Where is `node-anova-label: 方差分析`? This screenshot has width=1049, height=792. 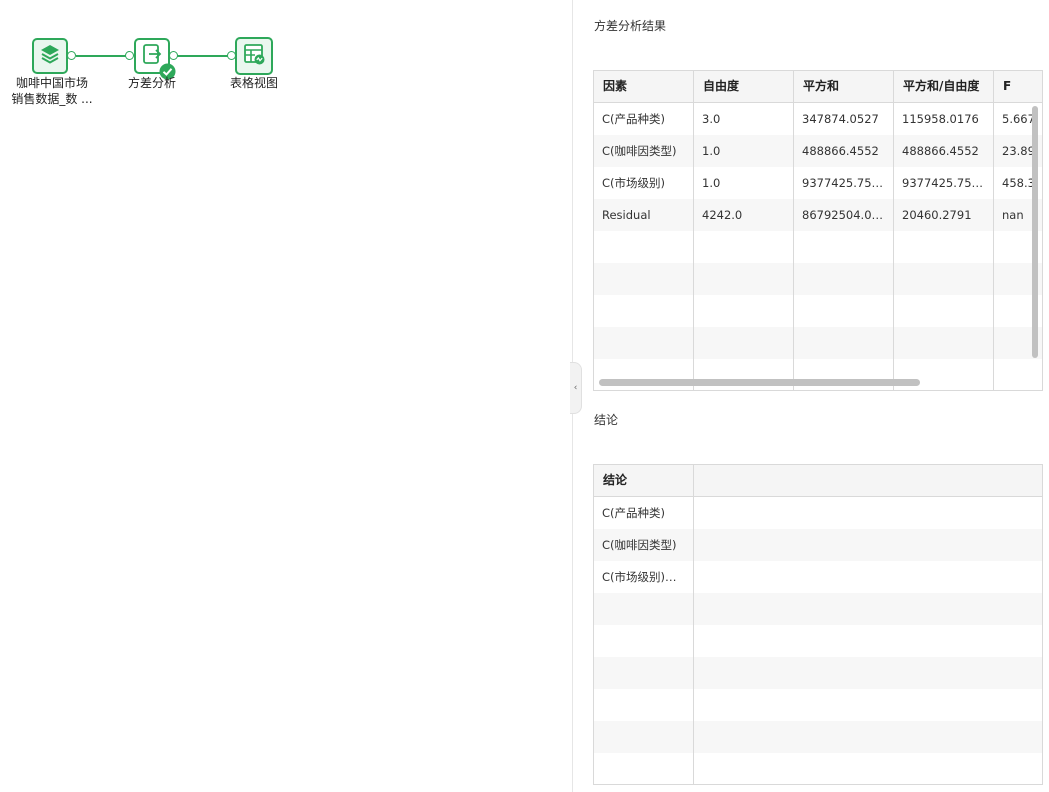
node-anova-label: 方差分析 is located at coordinates (151, 83).